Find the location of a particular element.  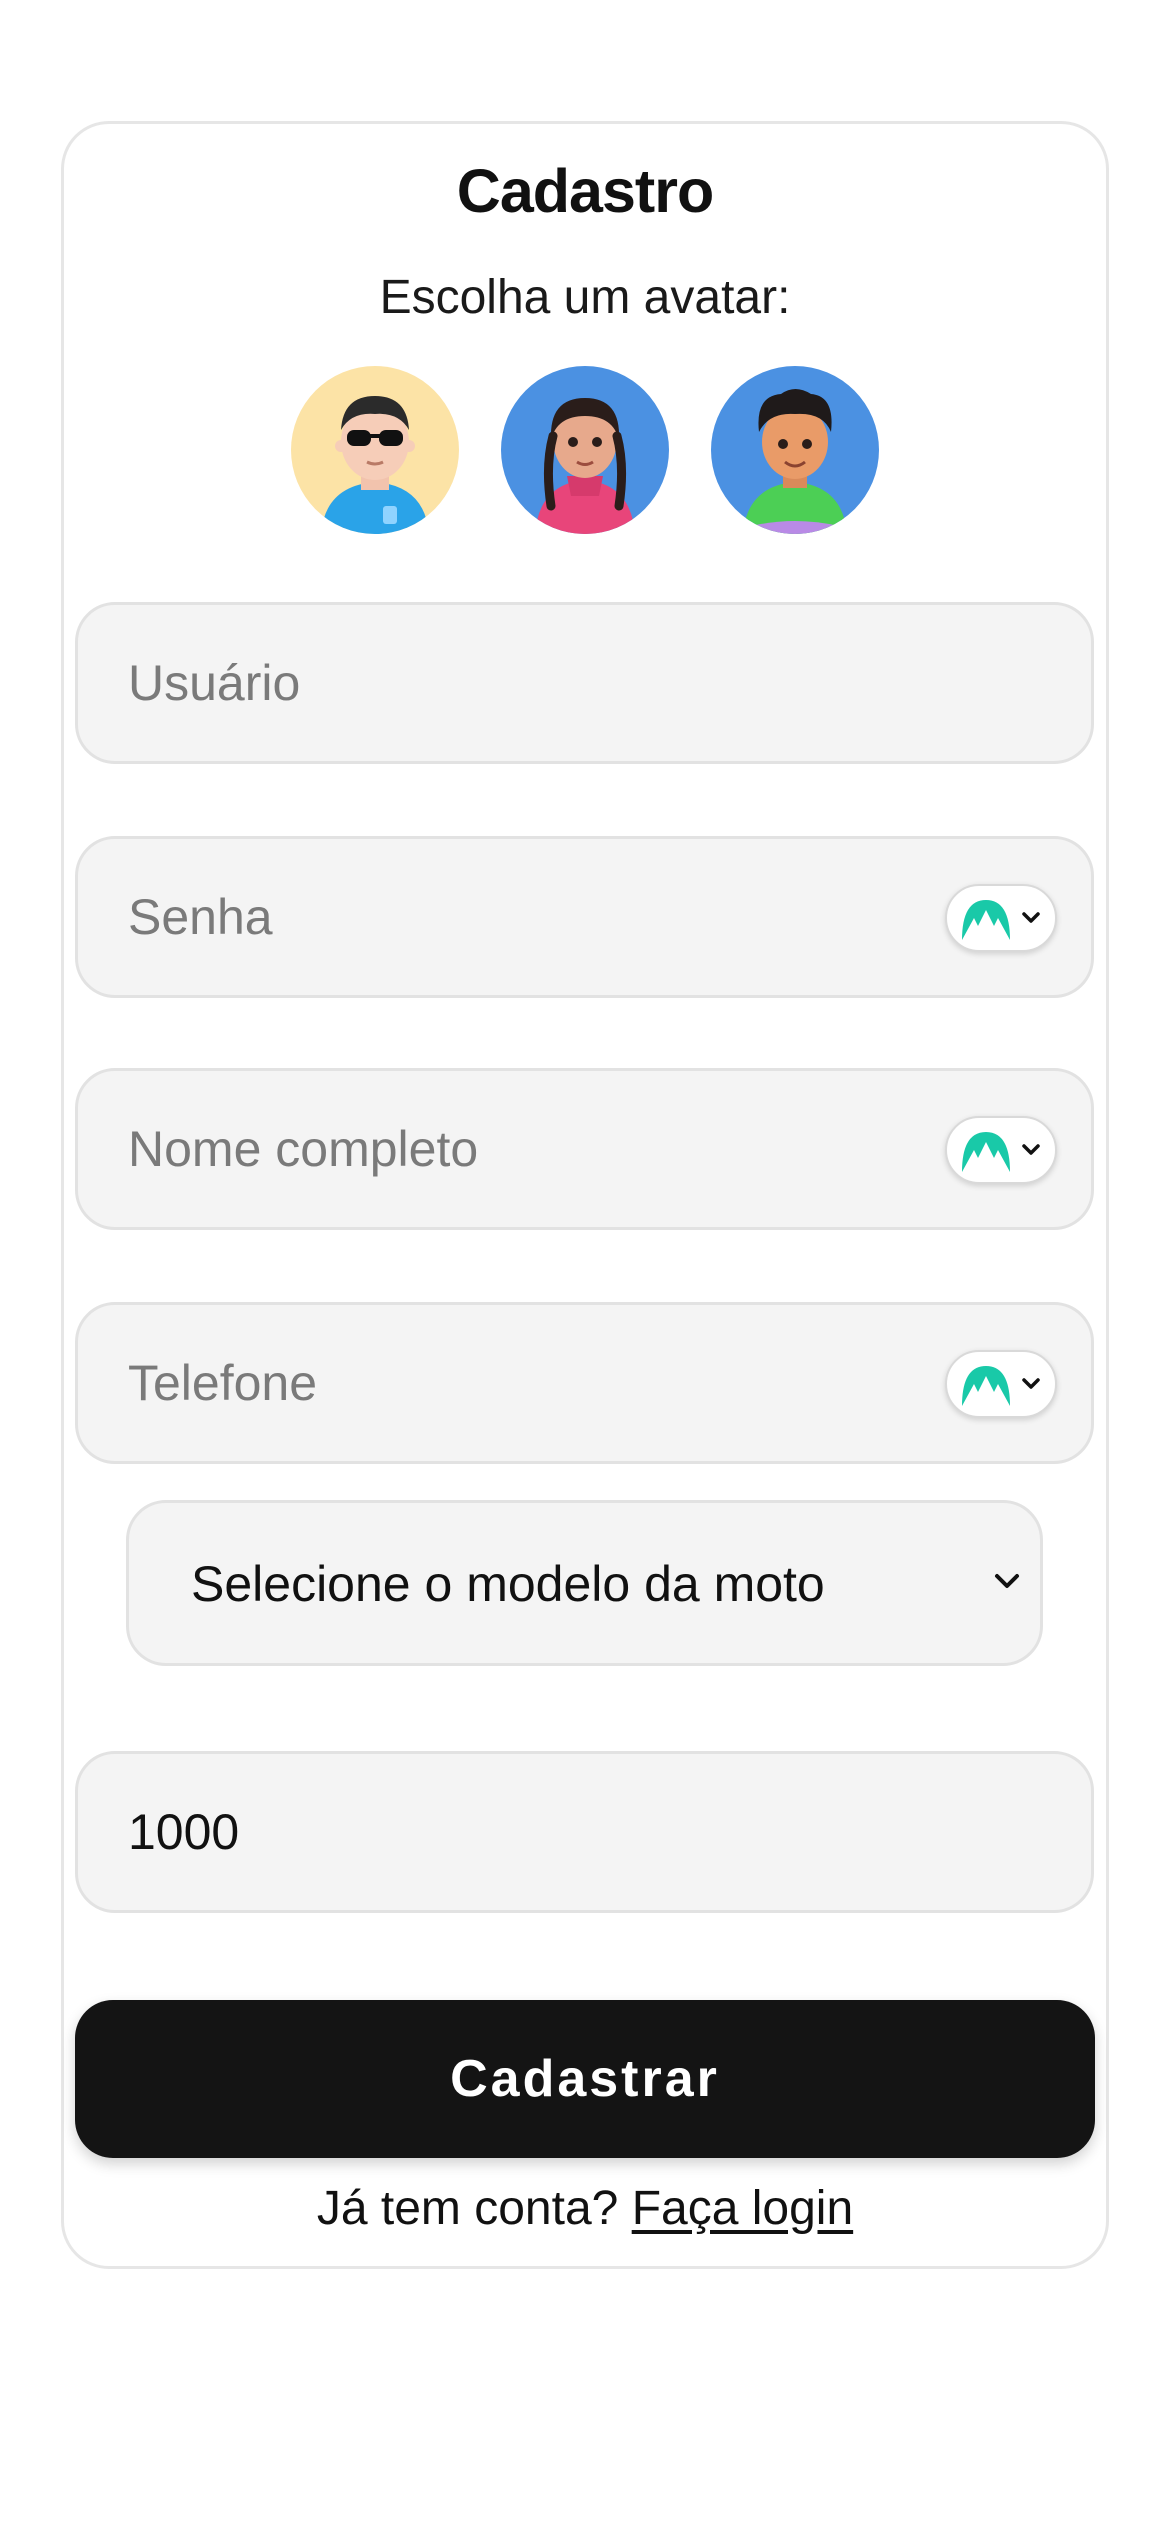

password-field-container is located at coordinates (584, 917).